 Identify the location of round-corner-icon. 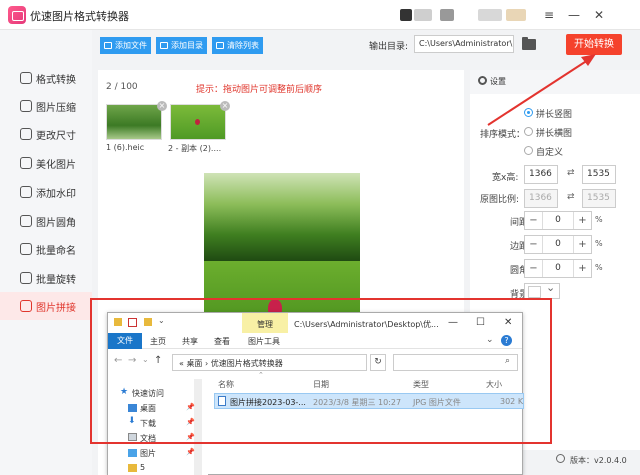
(26, 221).